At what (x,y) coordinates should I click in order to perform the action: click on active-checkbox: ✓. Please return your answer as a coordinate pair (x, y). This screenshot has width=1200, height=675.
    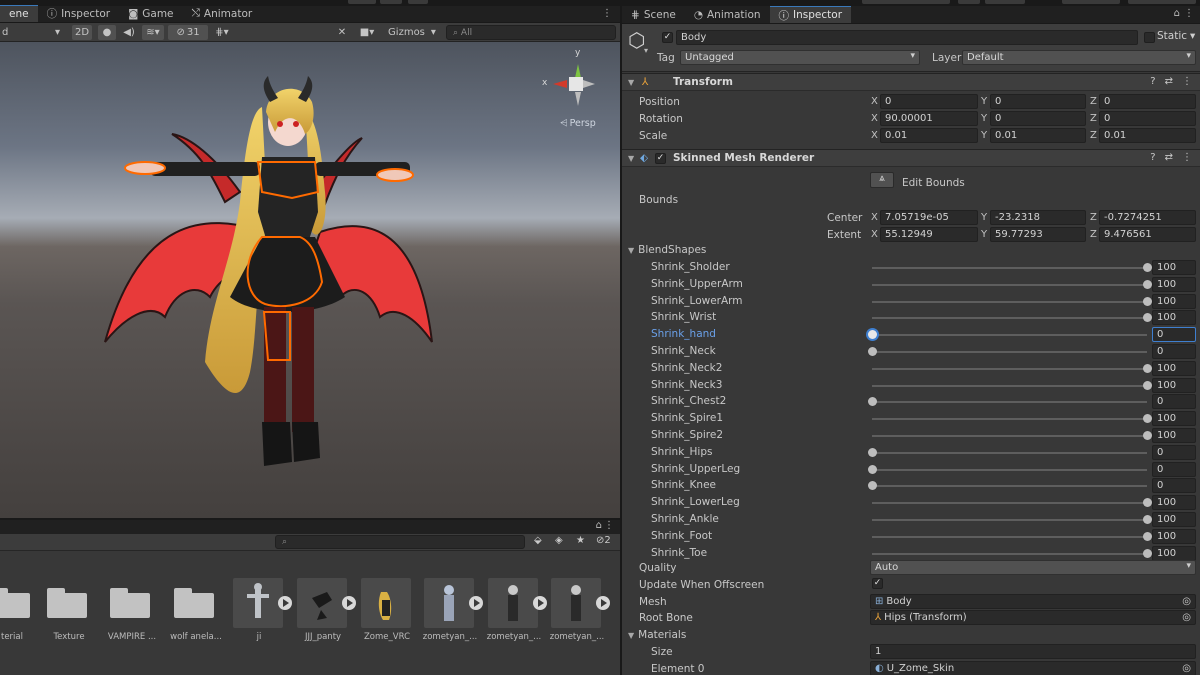
    Looking at the image, I should click on (667, 37).